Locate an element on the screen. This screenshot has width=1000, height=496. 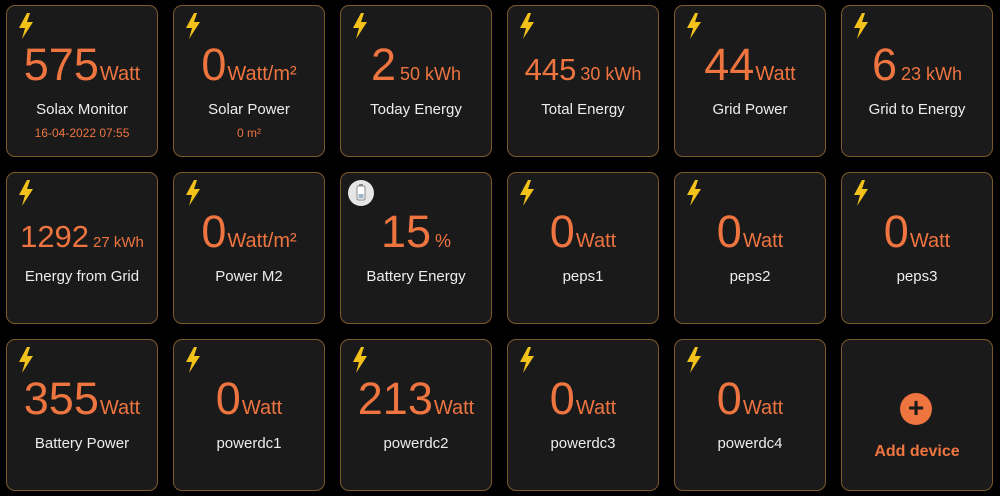
tile-label: peps3 is located at coordinates (917, 276).